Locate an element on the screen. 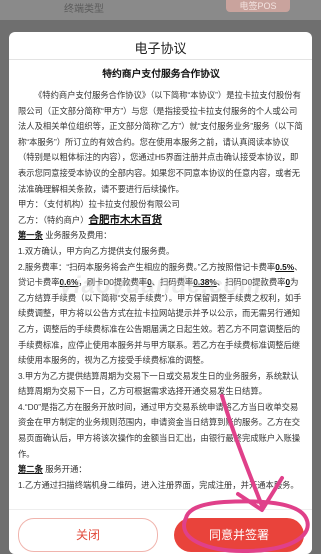  clause-1-item-1: 1.双方确认，甲方向乙方提供支付服务费。 is located at coordinates (96, 250).